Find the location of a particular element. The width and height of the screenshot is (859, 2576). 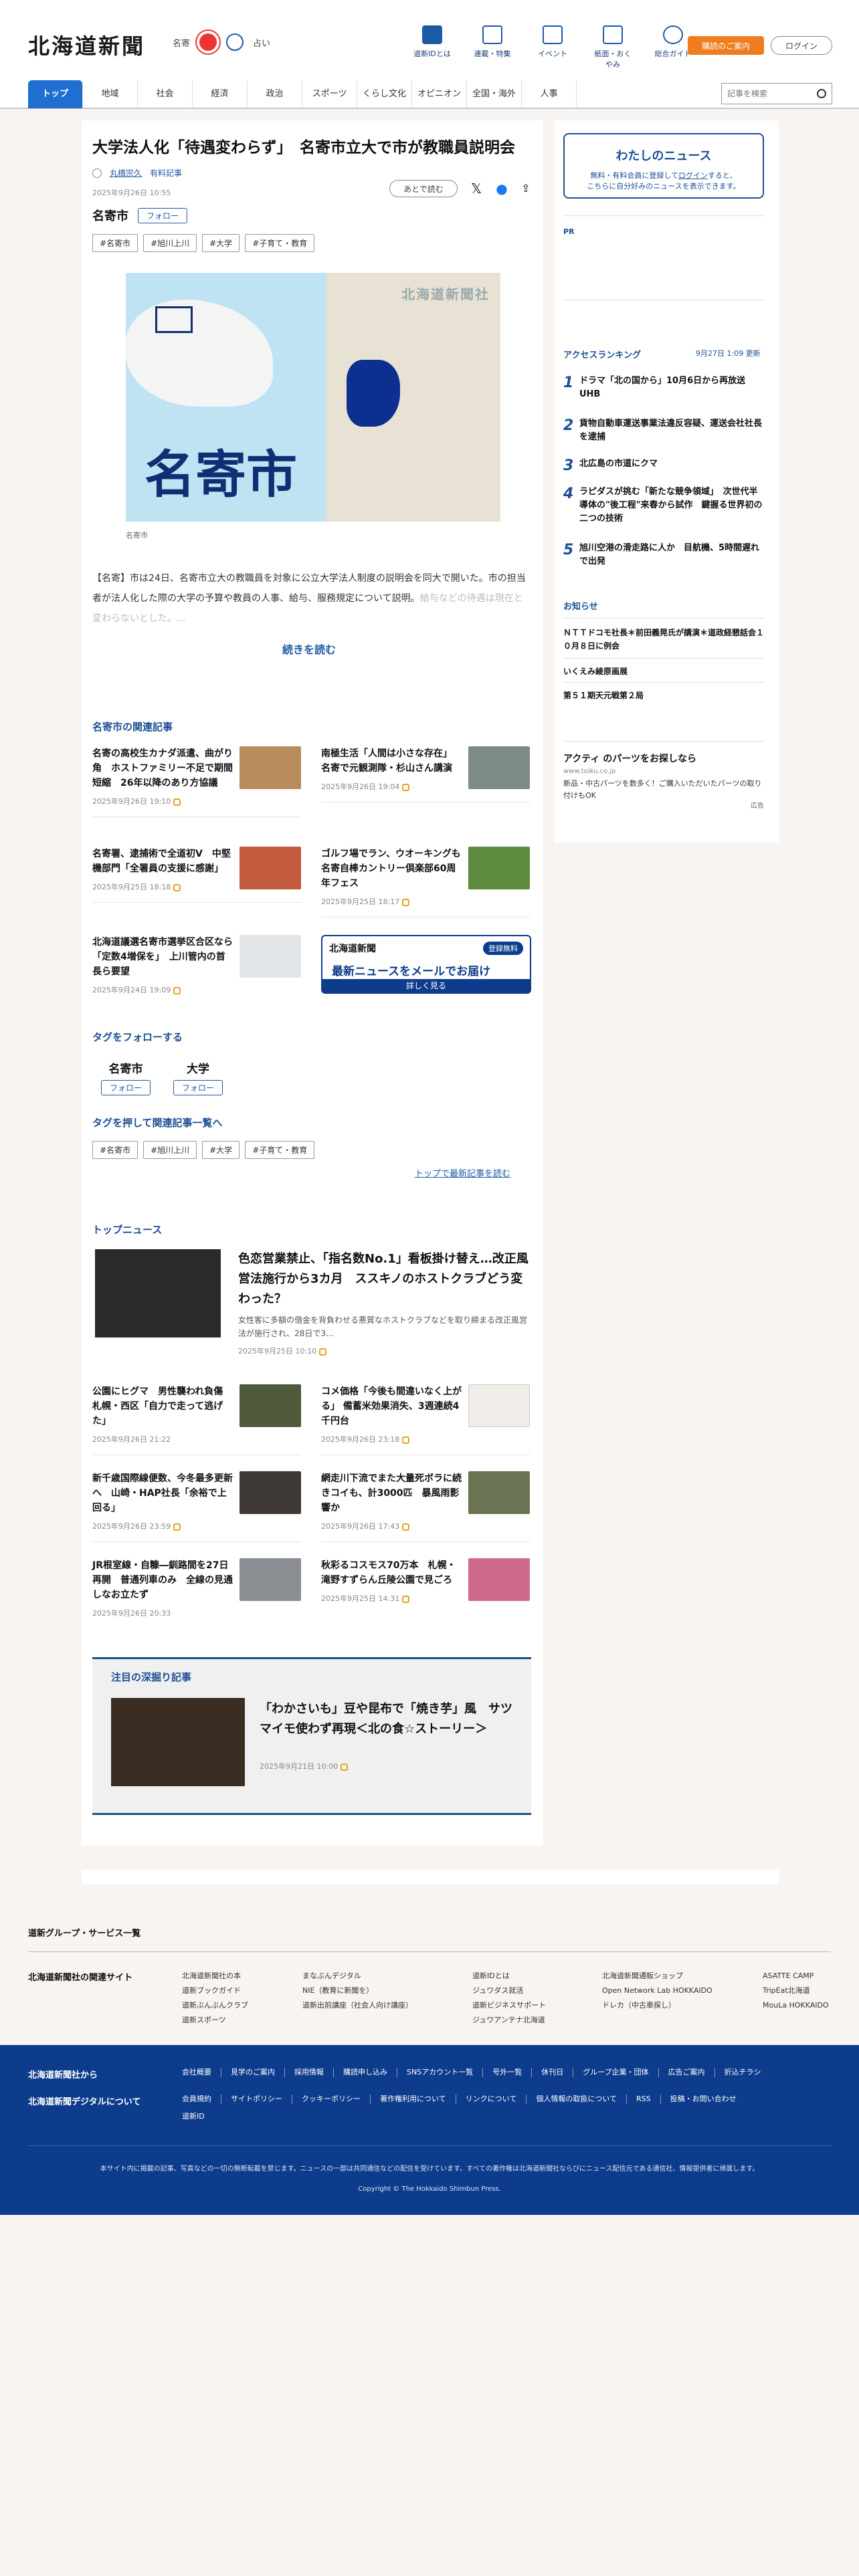

region-label: 名寄 is located at coordinates (182, 42).